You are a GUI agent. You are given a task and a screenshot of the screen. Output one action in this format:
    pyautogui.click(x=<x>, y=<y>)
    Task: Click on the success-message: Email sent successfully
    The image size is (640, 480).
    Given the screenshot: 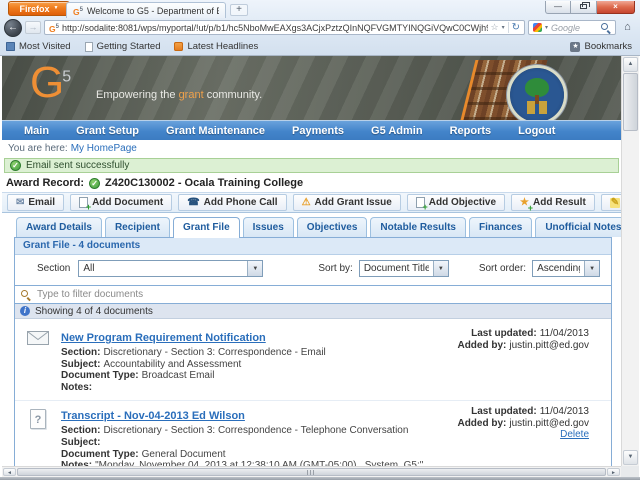 What is the action you would take?
    pyautogui.click(x=78, y=165)
    